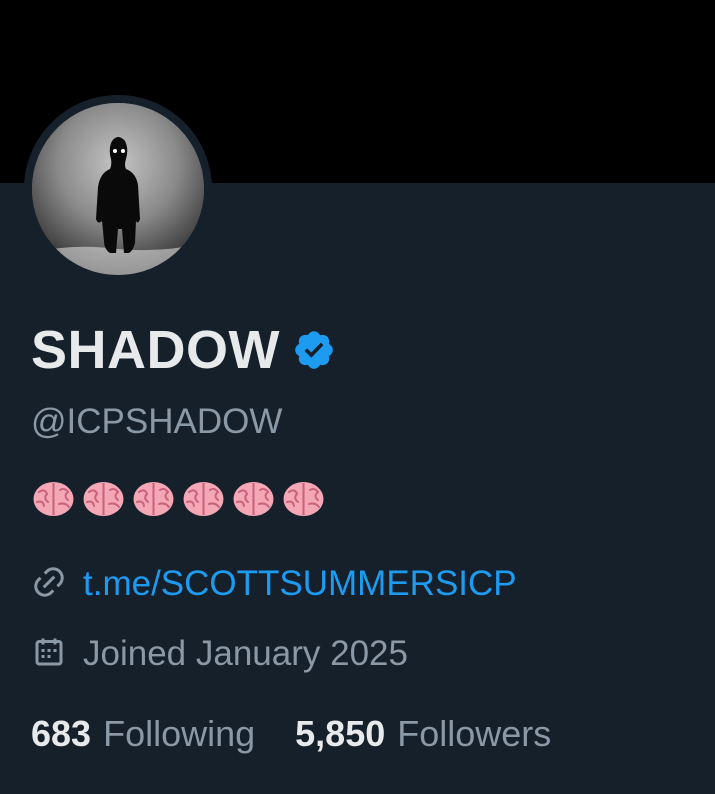  Describe the element at coordinates (178, 499) in the screenshot. I see `profile-bio` at that location.